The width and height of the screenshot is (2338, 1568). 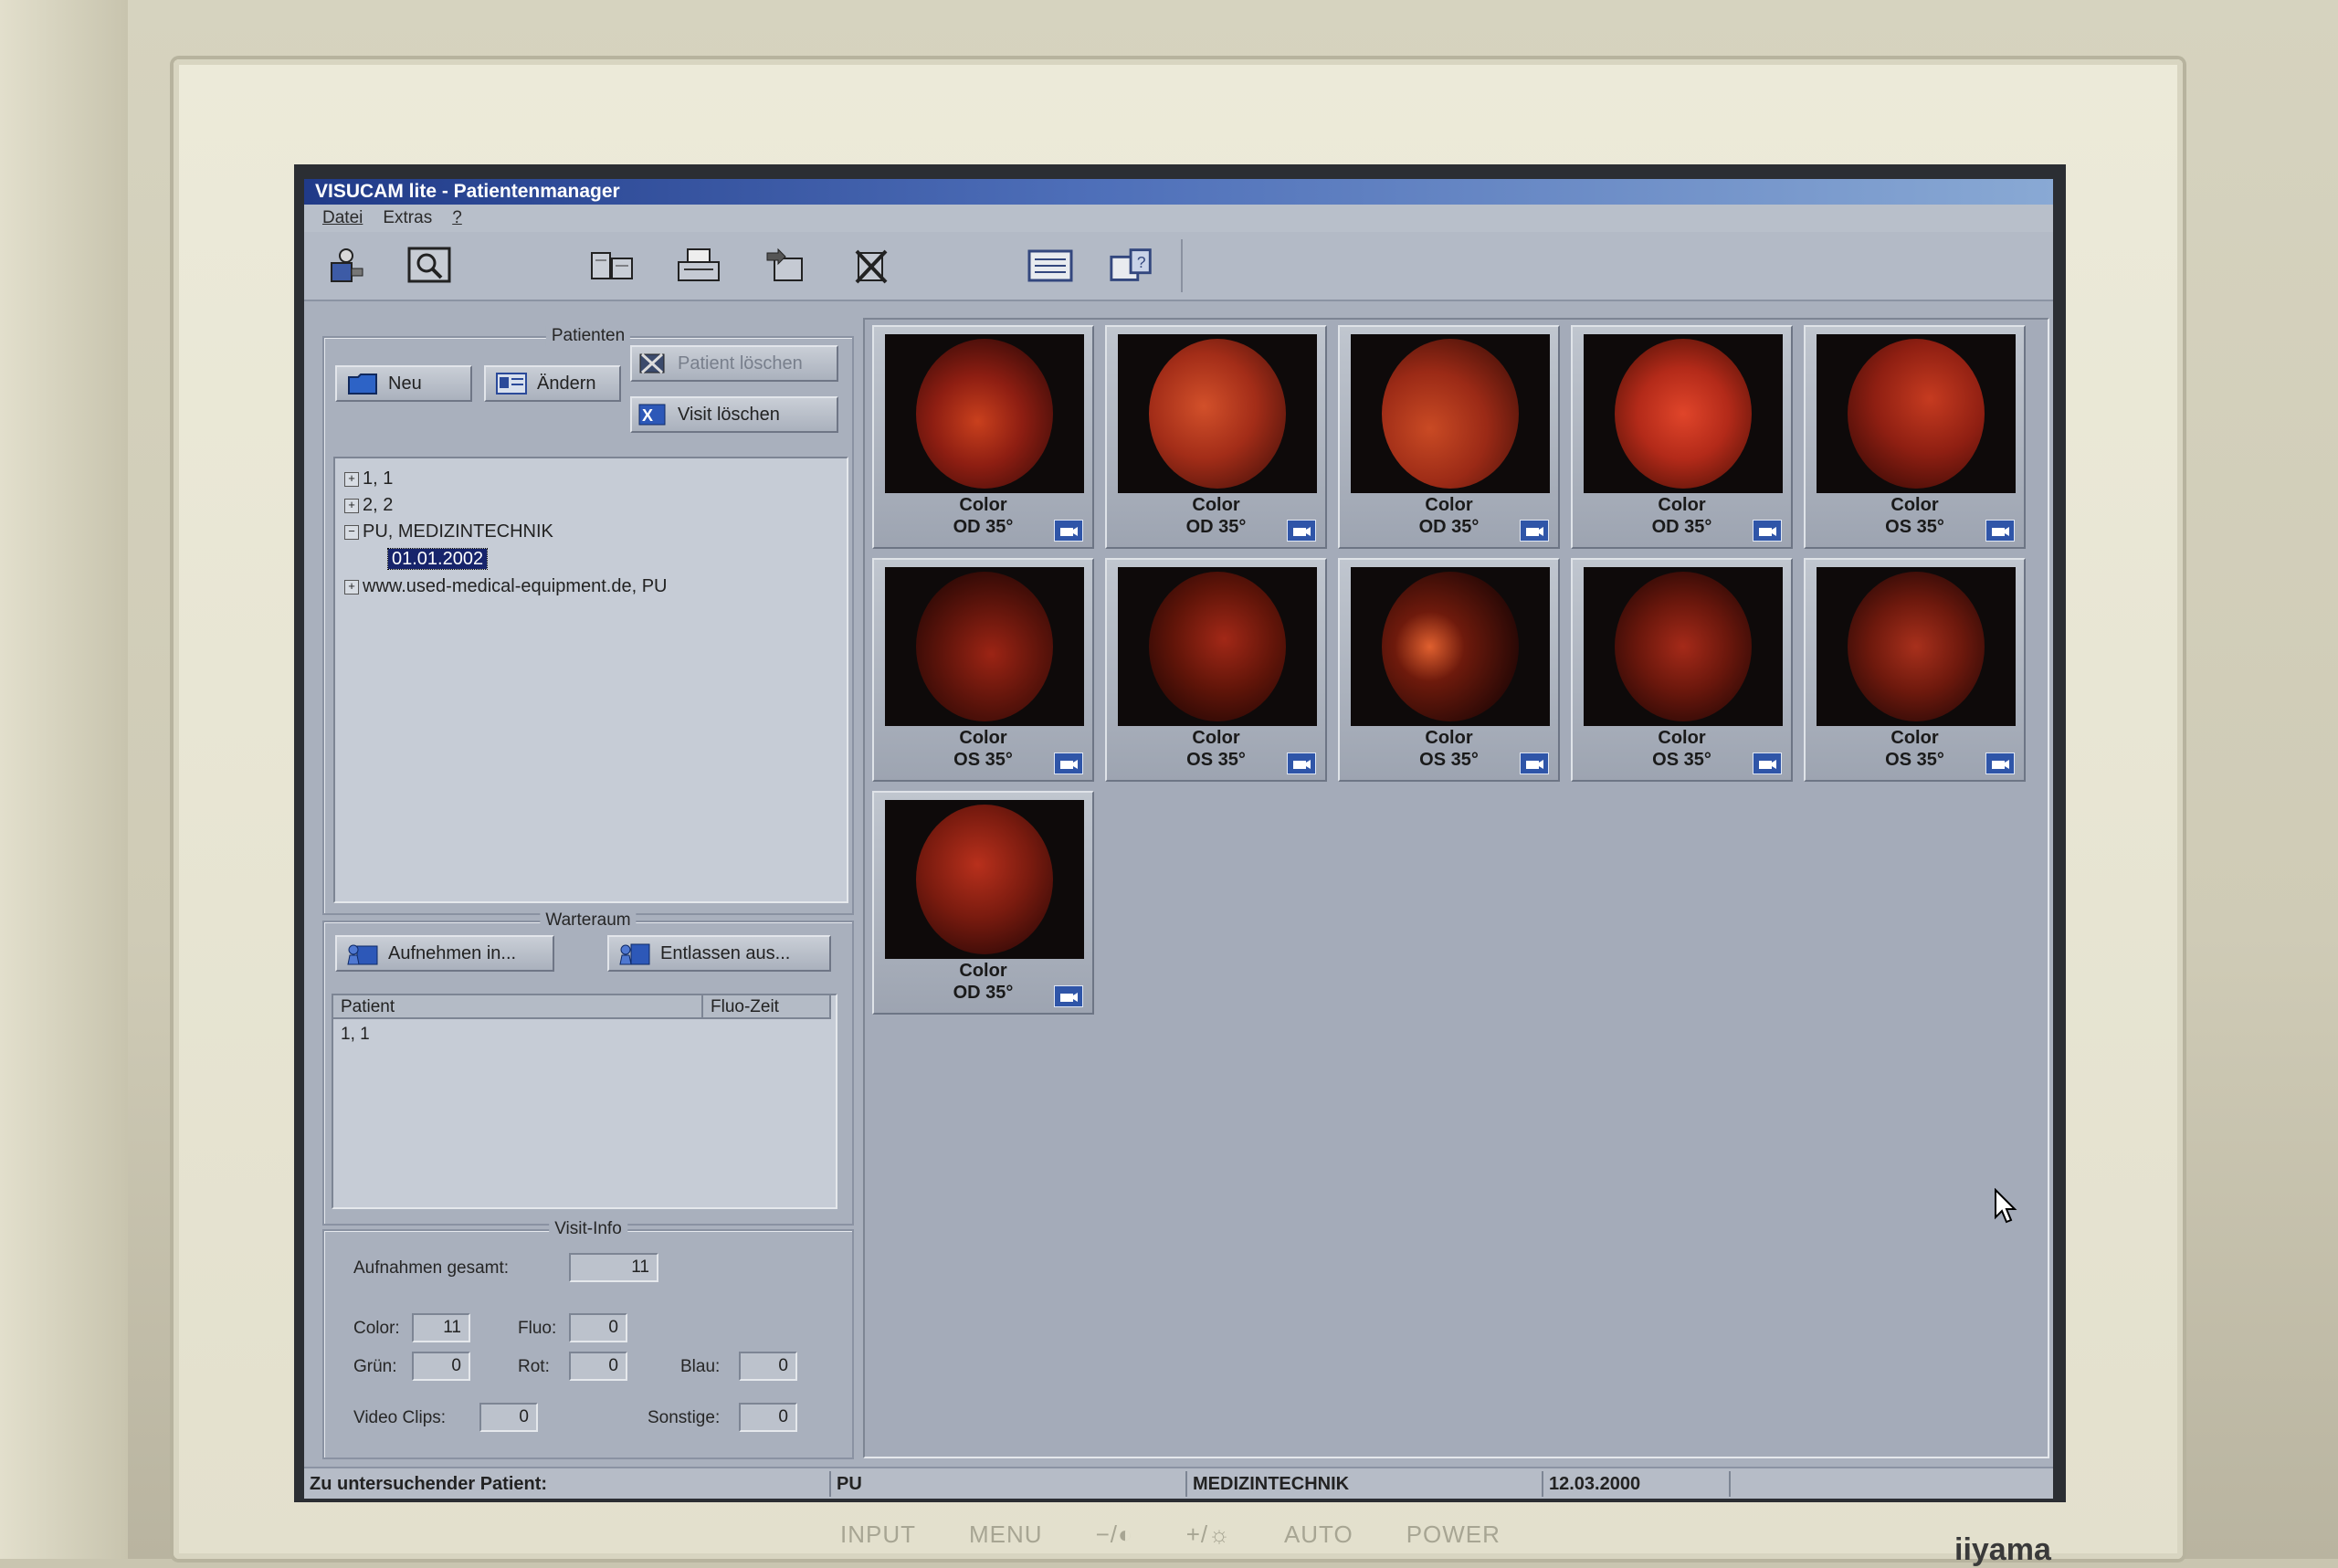 What do you see at coordinates (449, 531) in the screenshot?
I see `tree-node-patient-pu: − PU, MEDIZINTECHNIK` at bounding box center [449, 531].